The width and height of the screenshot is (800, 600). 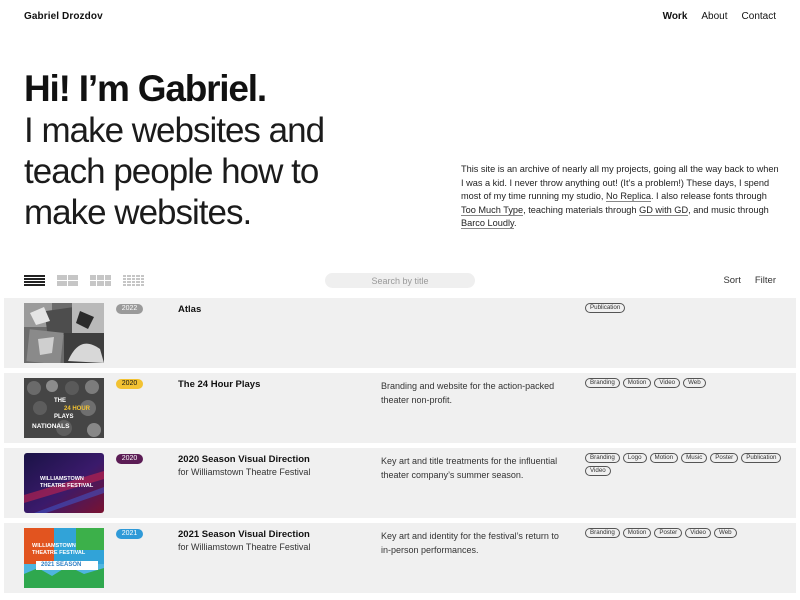 I want to click on project-tags: Branding Motion Poster Video Web, so click(x=685, y=533).